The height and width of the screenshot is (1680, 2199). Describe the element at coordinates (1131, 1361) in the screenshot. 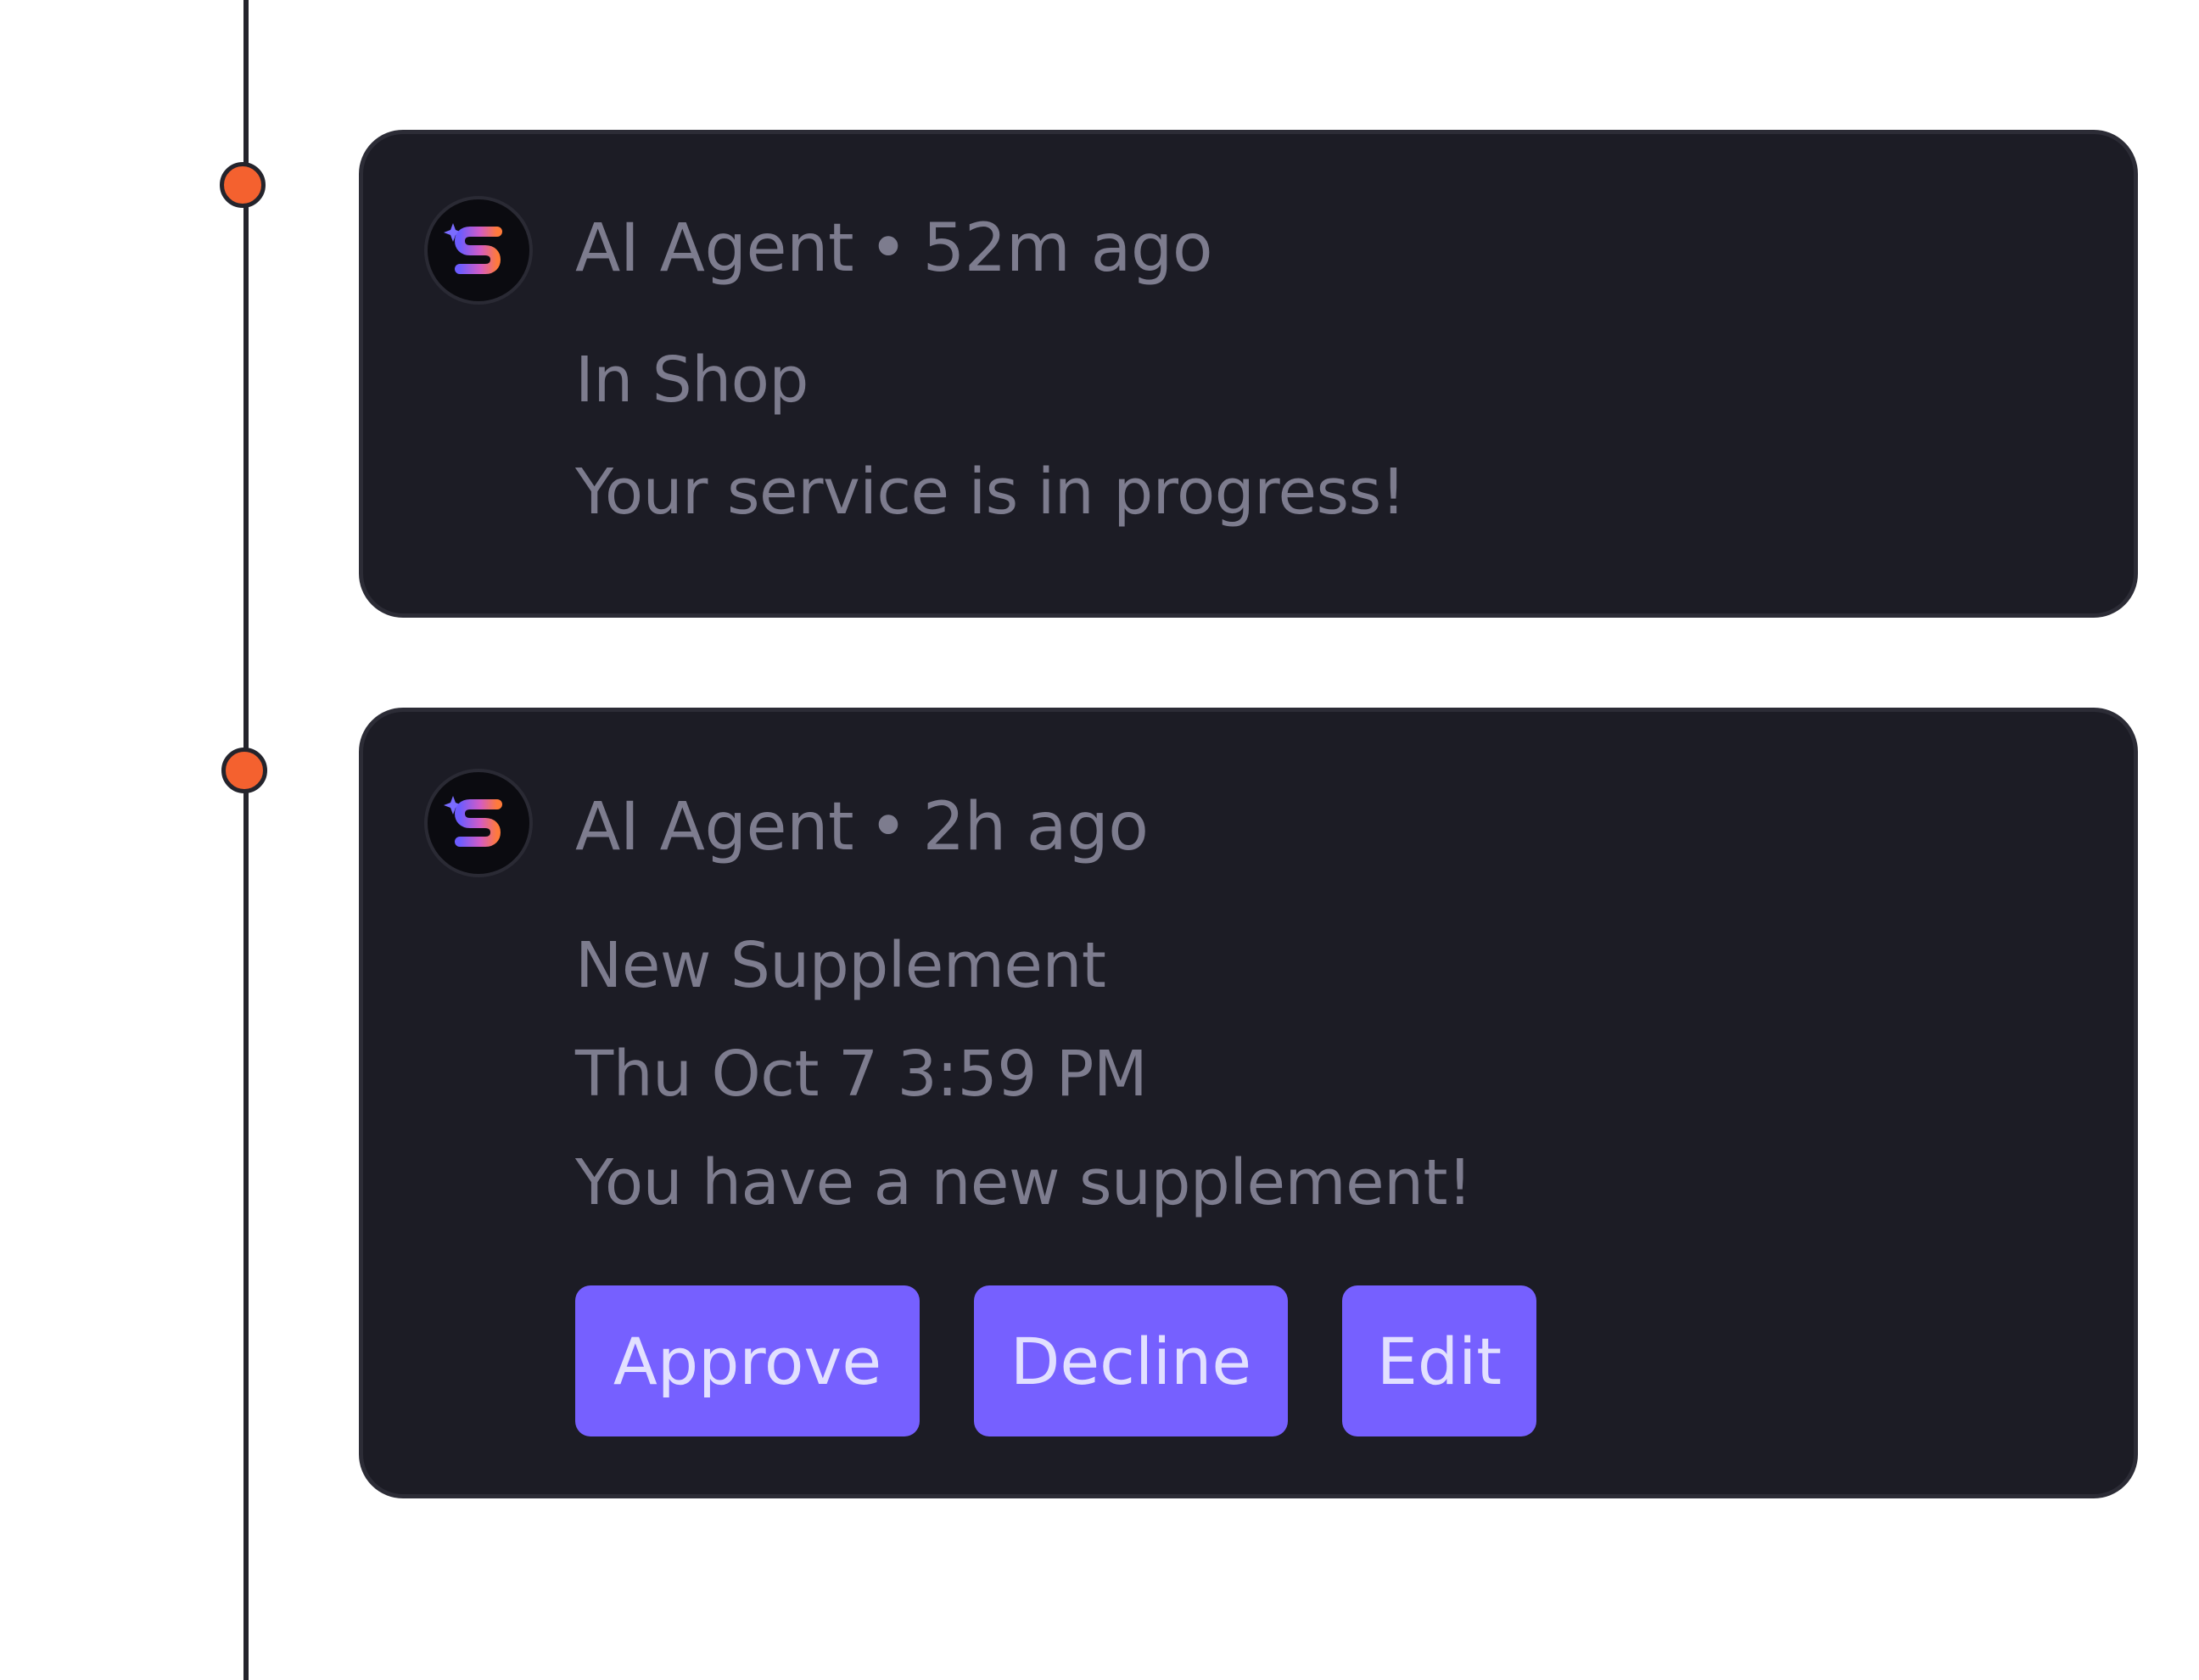

I see `decline-button: Decline` at that location.